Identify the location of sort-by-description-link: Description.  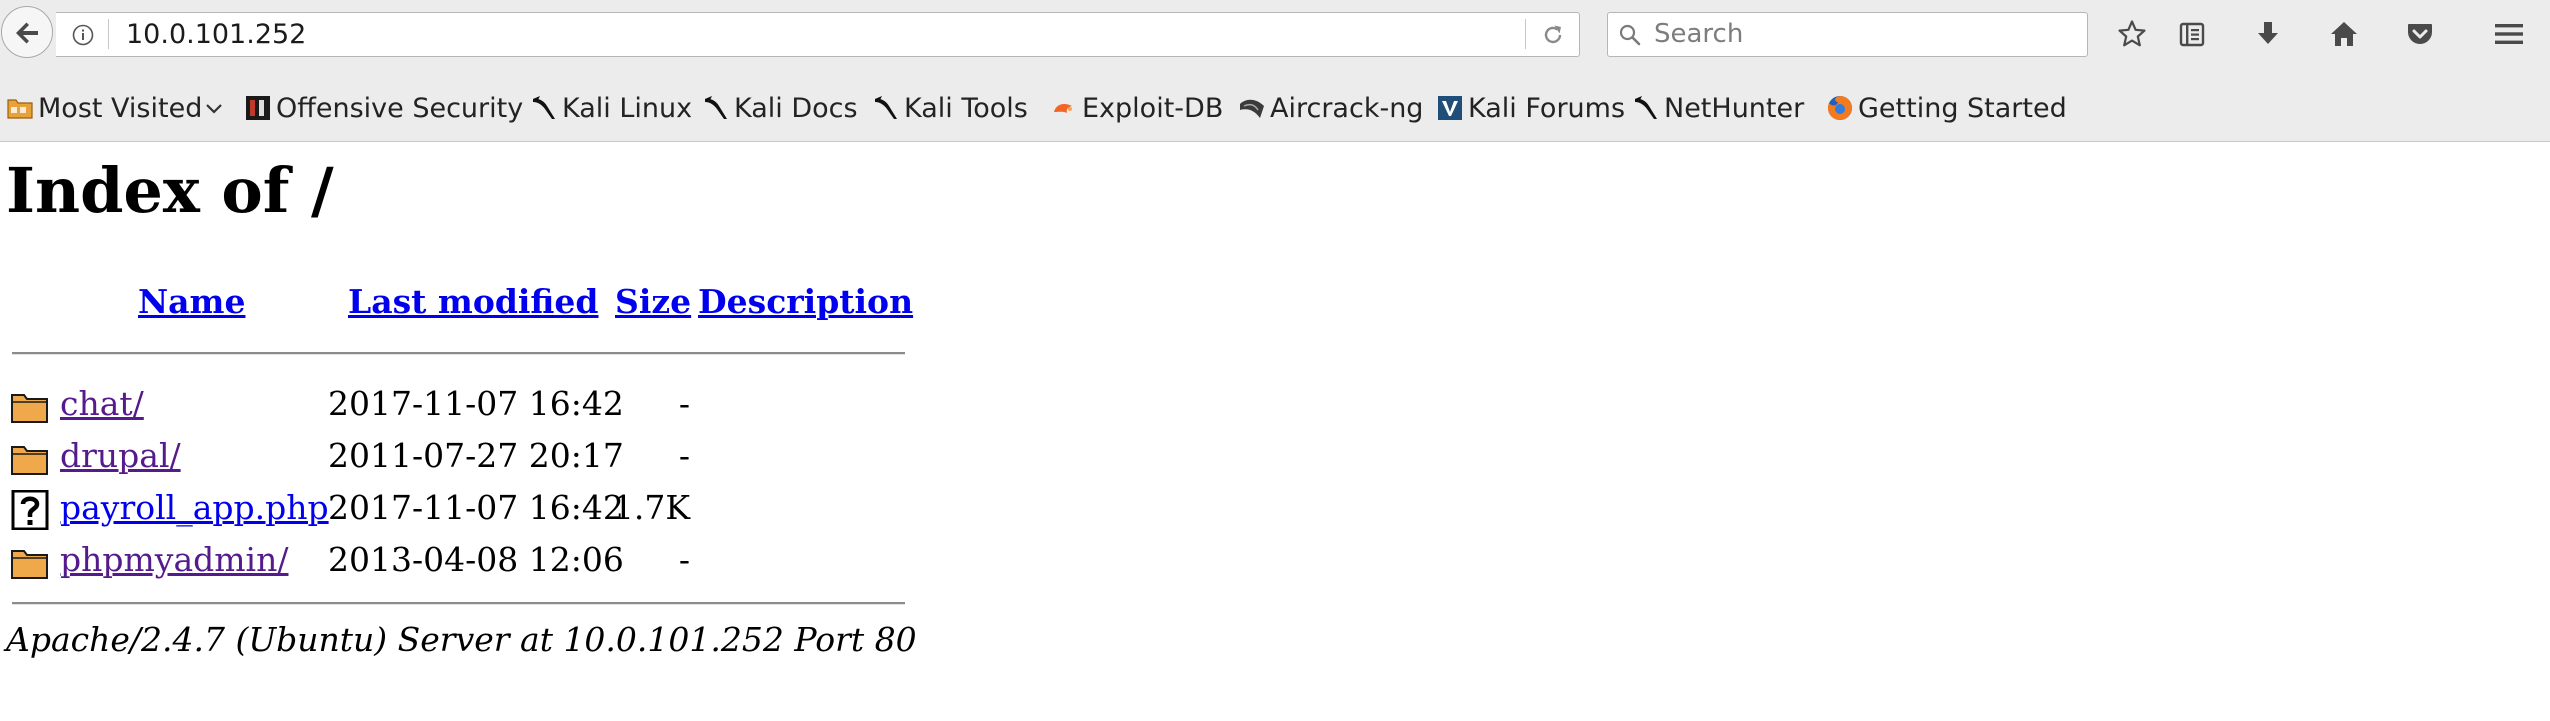
(805, 302).